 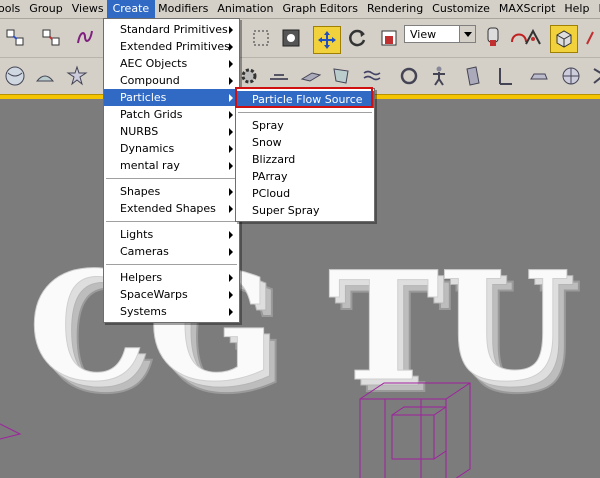 I want to click on menu-item-aec-objects: AEC Objects, so click(x=171, y=63).